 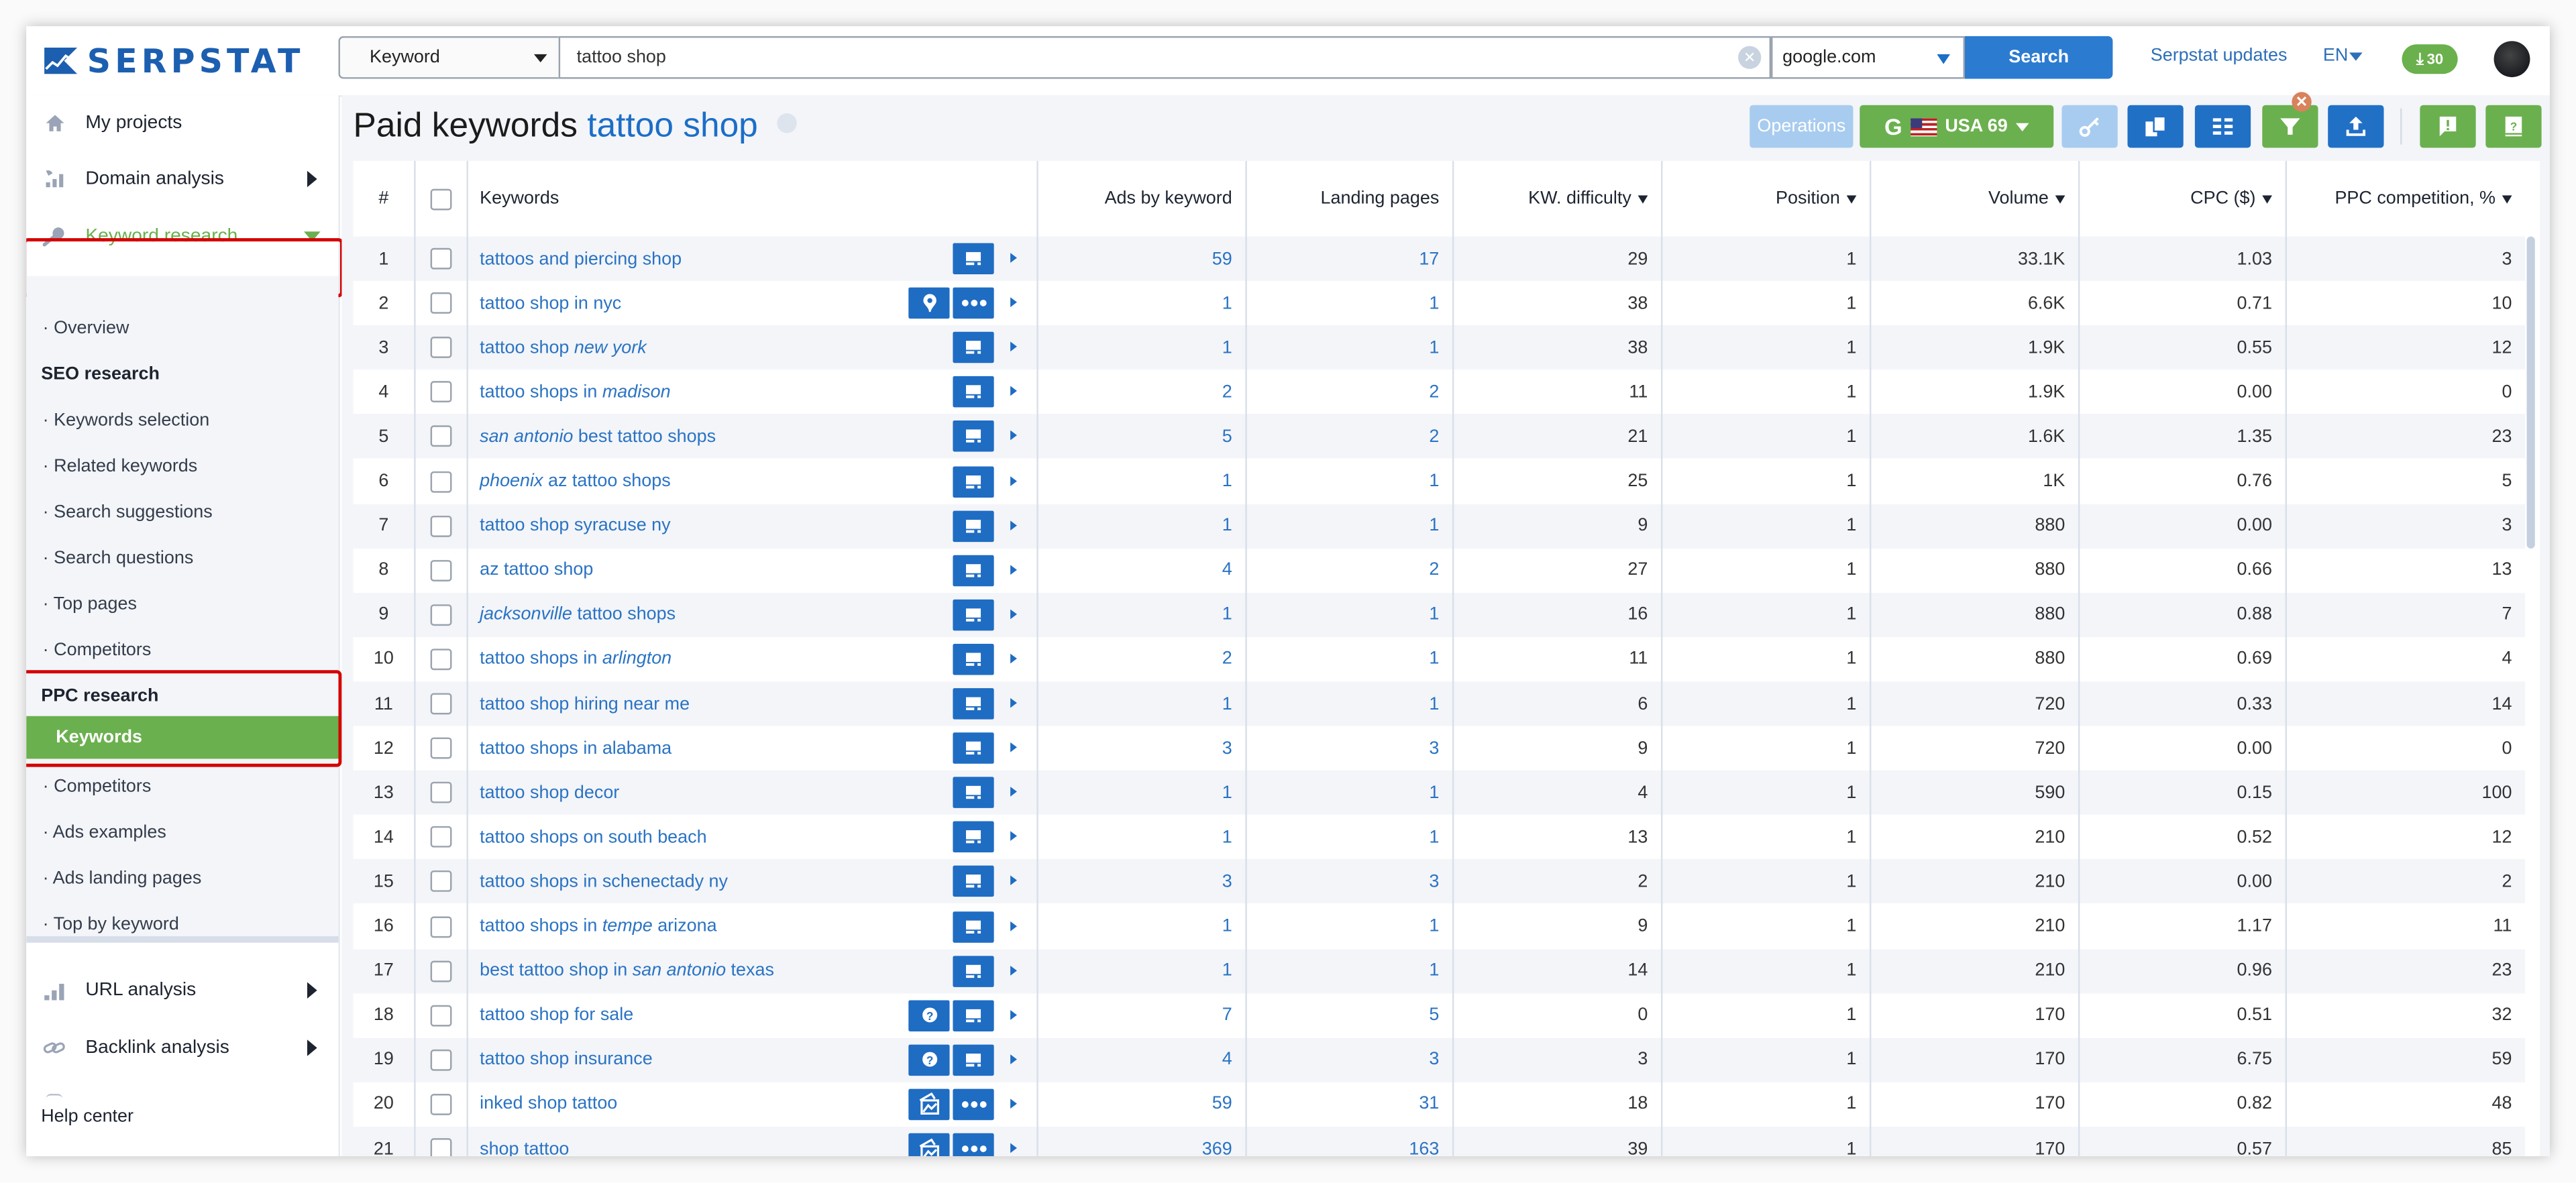 I want to click on select-all-checkbox, so click(x=440, y=199).